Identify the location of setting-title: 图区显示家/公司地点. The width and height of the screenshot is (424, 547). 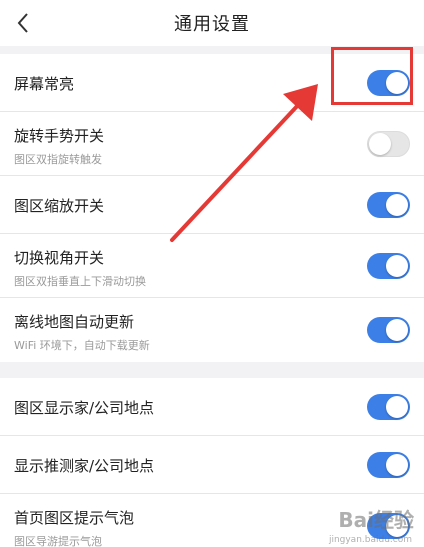
(84, 408).